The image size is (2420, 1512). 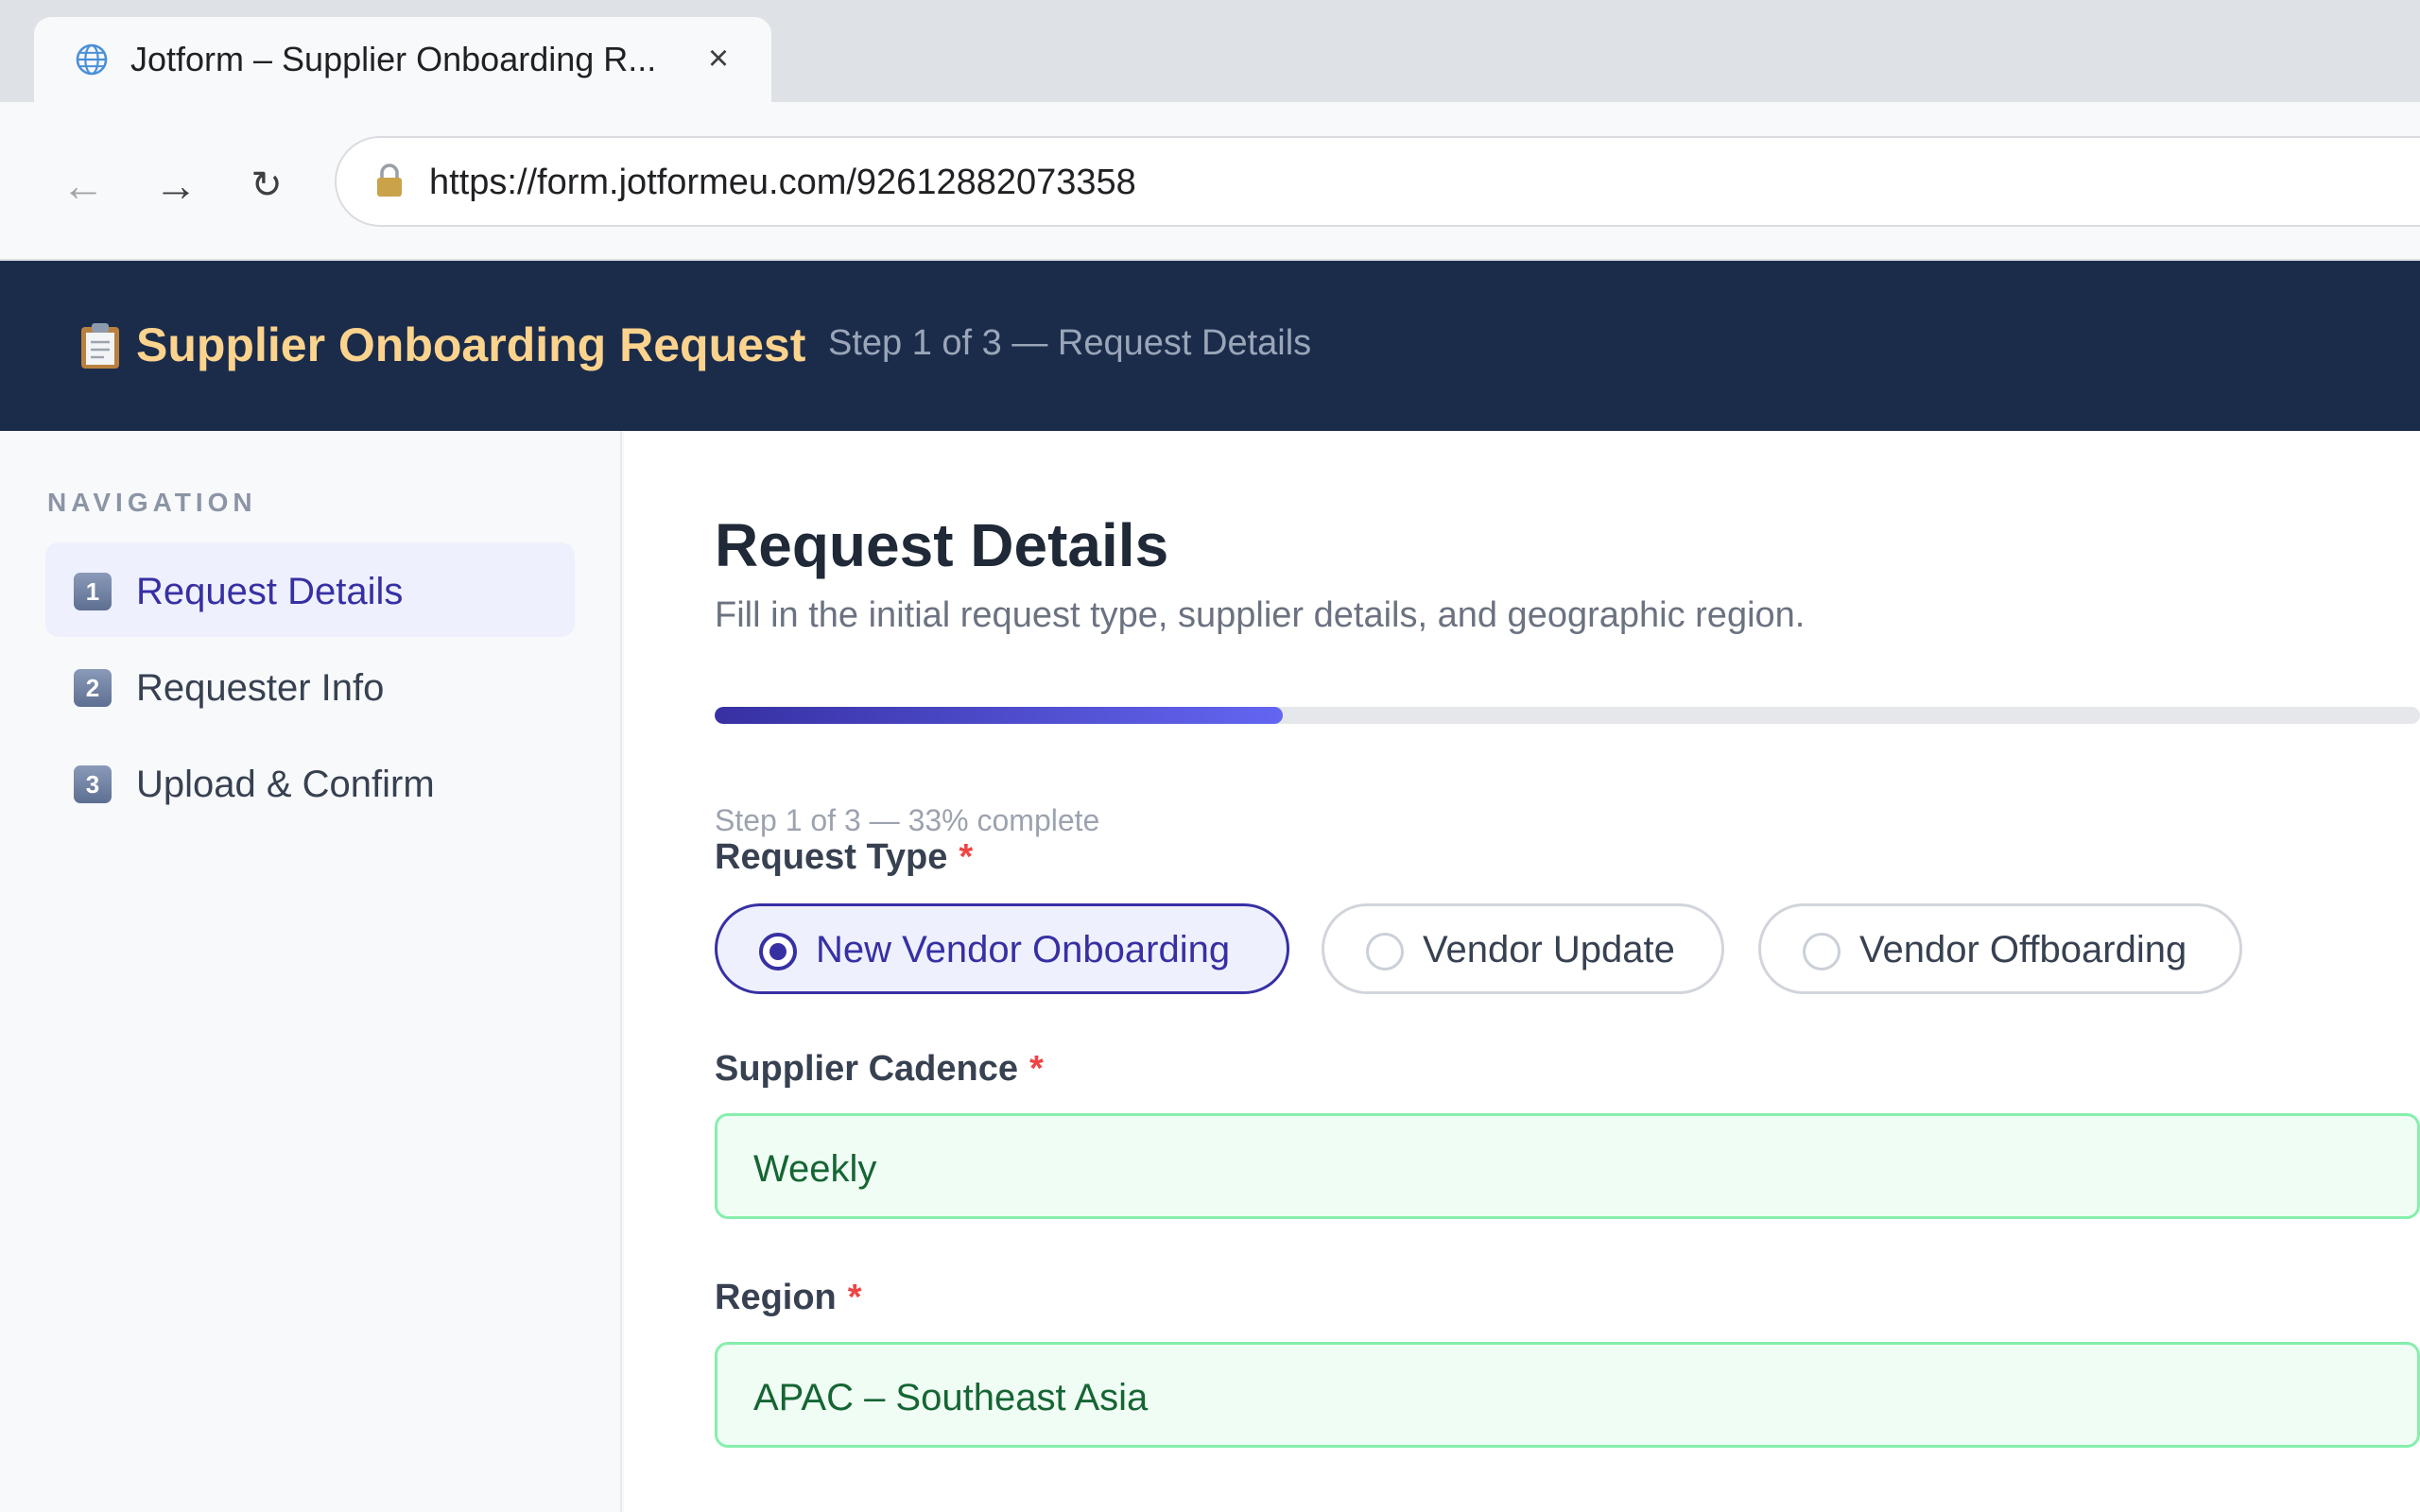 What do you see at coordinates (778, 952) in the screenshot?
I see `radio-checked-icon` at bounding box center [778, 952].